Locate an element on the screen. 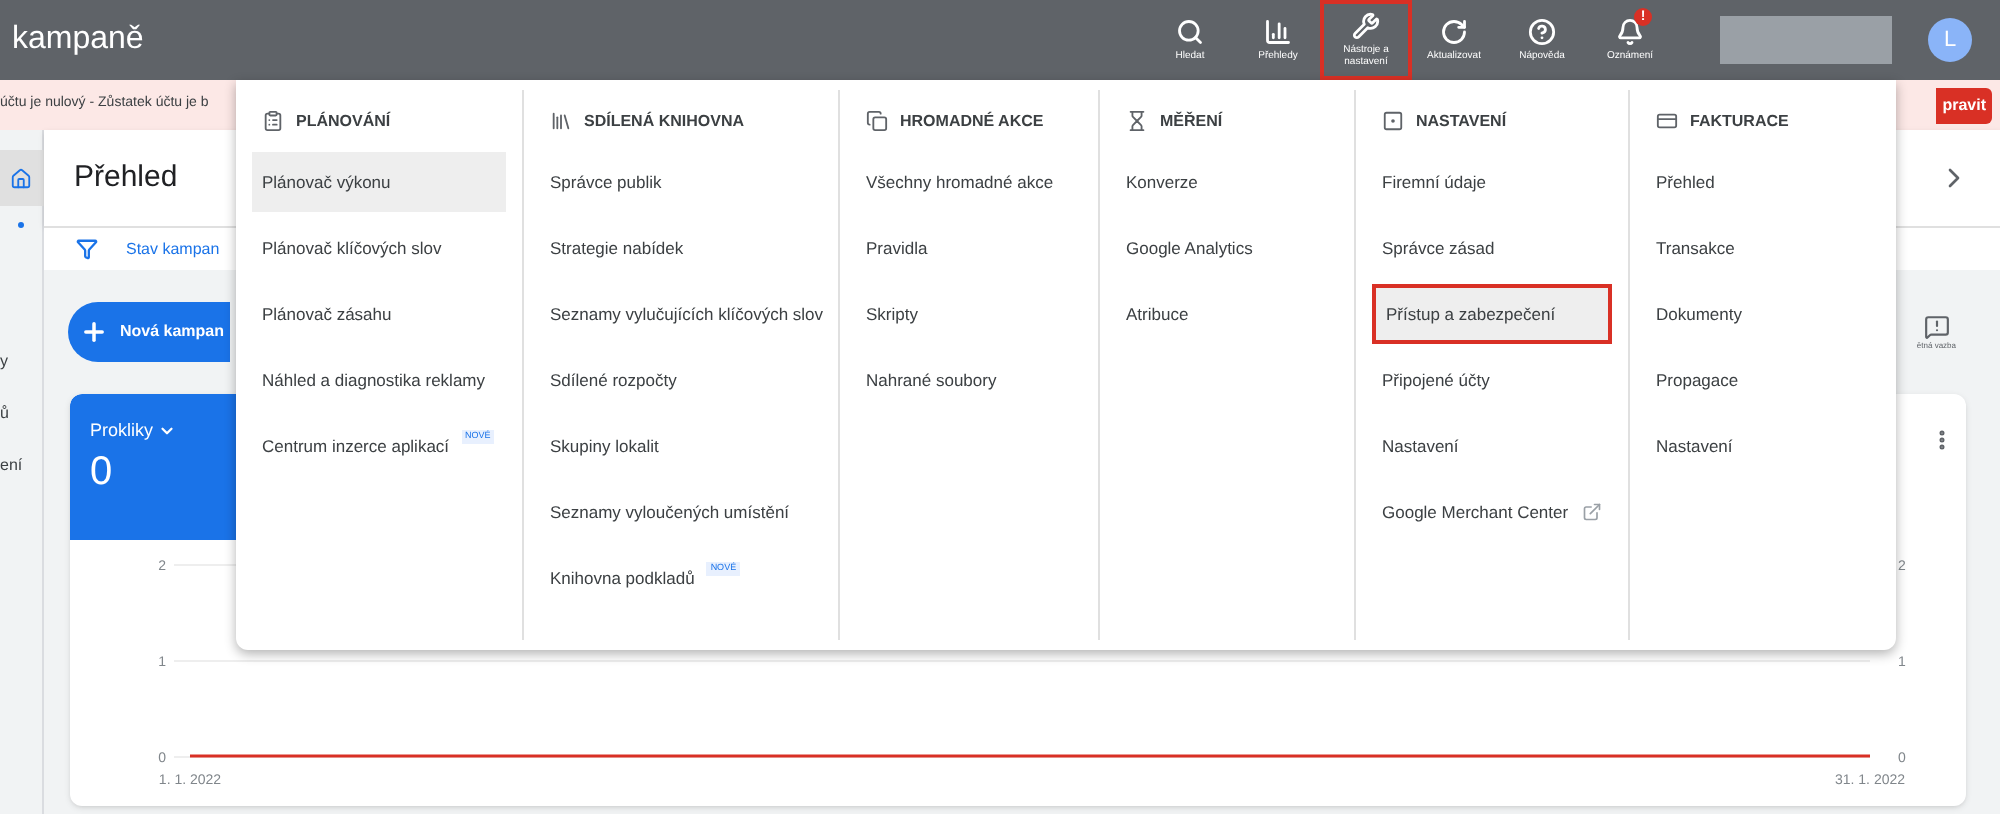  menu-item: Atribuce is located at coordinates (1227, 314).